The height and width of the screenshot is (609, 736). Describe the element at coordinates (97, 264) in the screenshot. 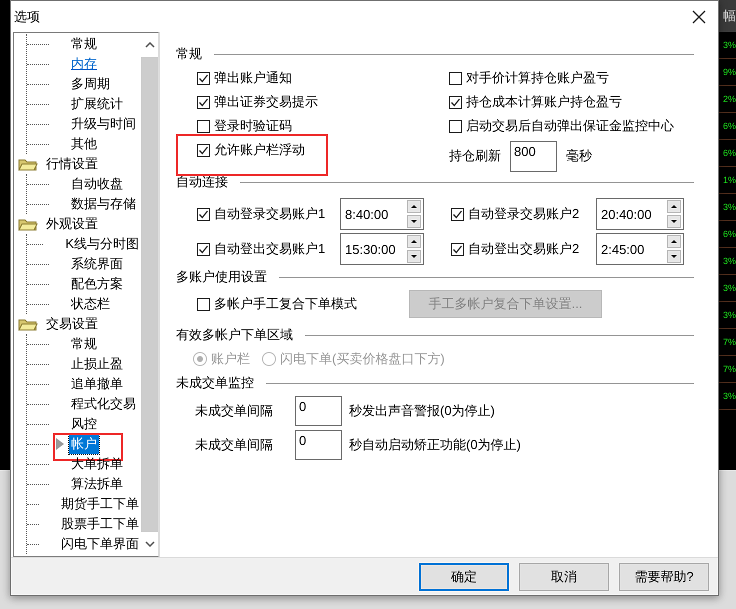

I see `tree-item: 系统界面` at that location.